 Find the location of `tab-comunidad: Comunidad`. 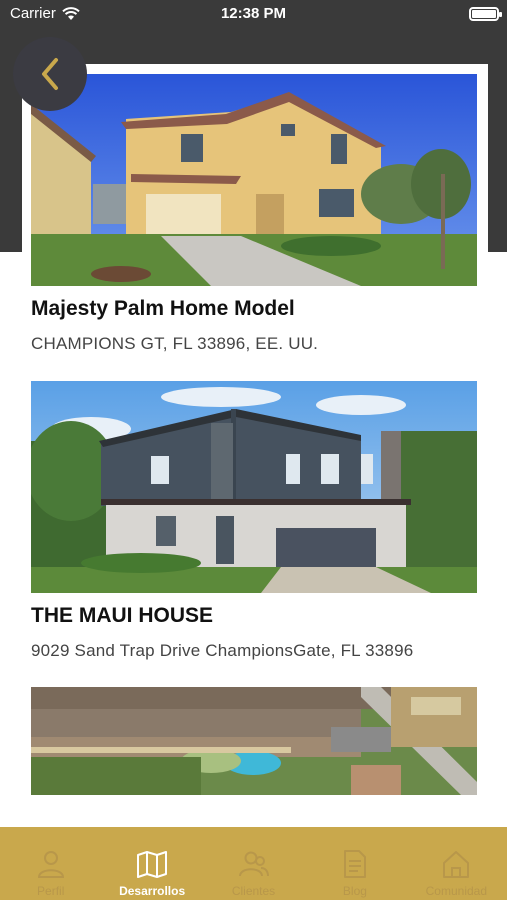

tab-comunidad: Comunidad is located at coordinates (456, 863).